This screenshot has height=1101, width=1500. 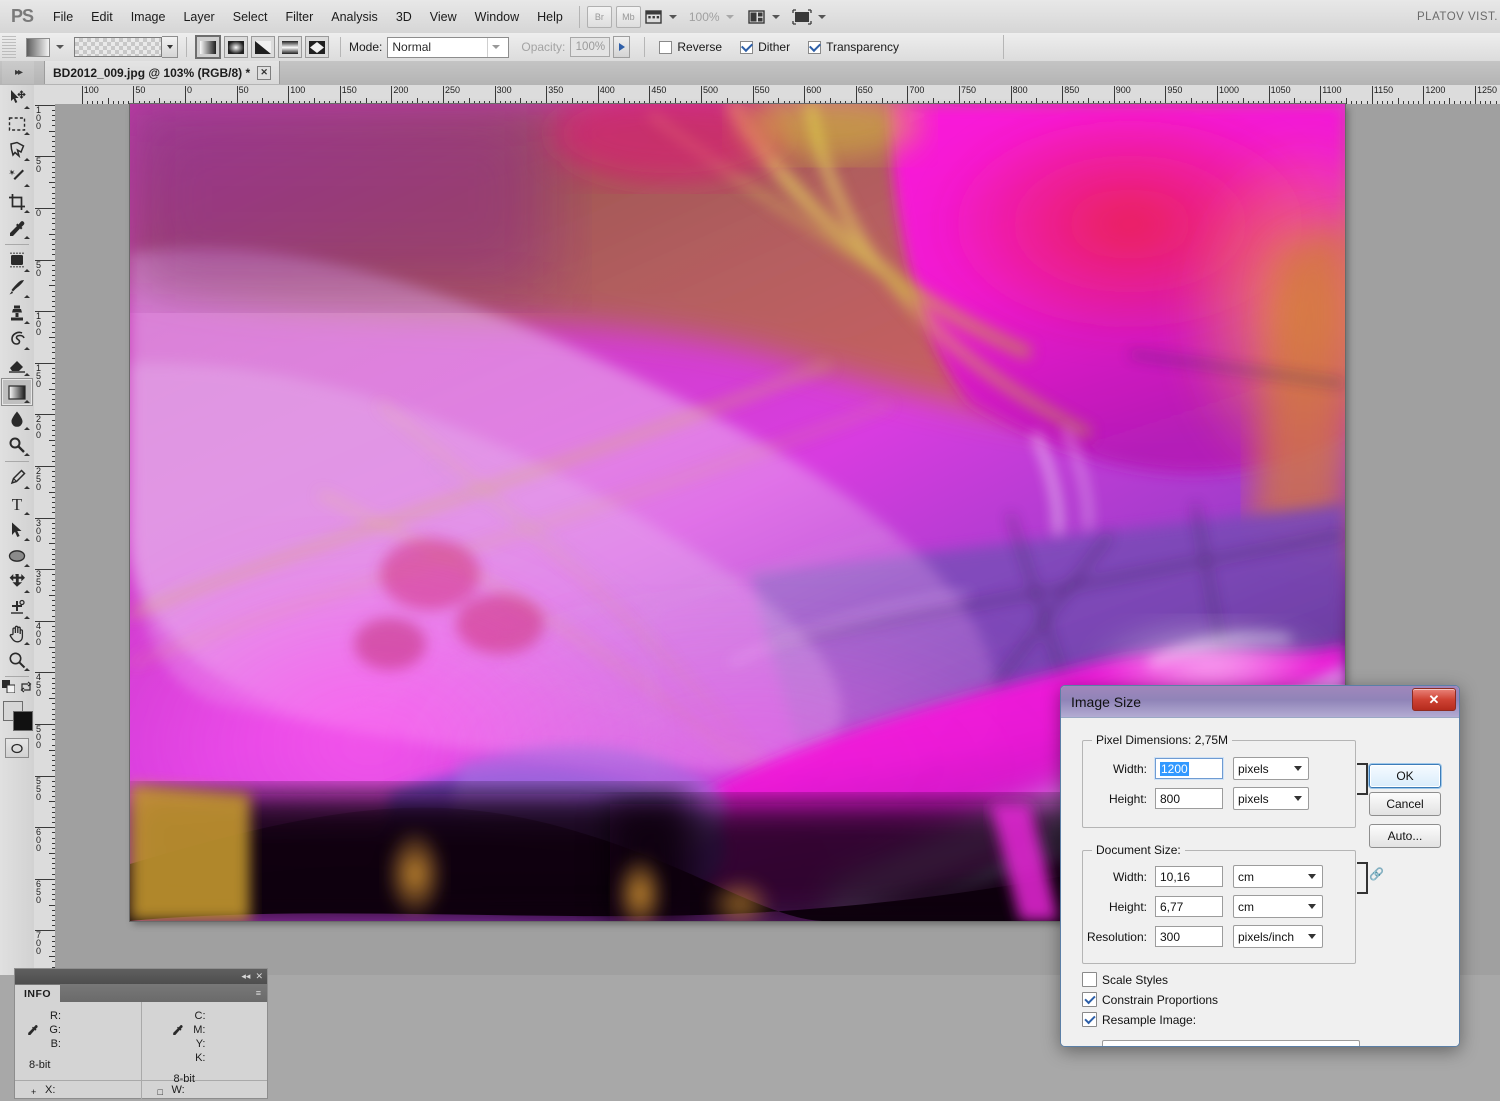 I want to click on doc-height-unit-select: cm, so click(x=1278, y=906).